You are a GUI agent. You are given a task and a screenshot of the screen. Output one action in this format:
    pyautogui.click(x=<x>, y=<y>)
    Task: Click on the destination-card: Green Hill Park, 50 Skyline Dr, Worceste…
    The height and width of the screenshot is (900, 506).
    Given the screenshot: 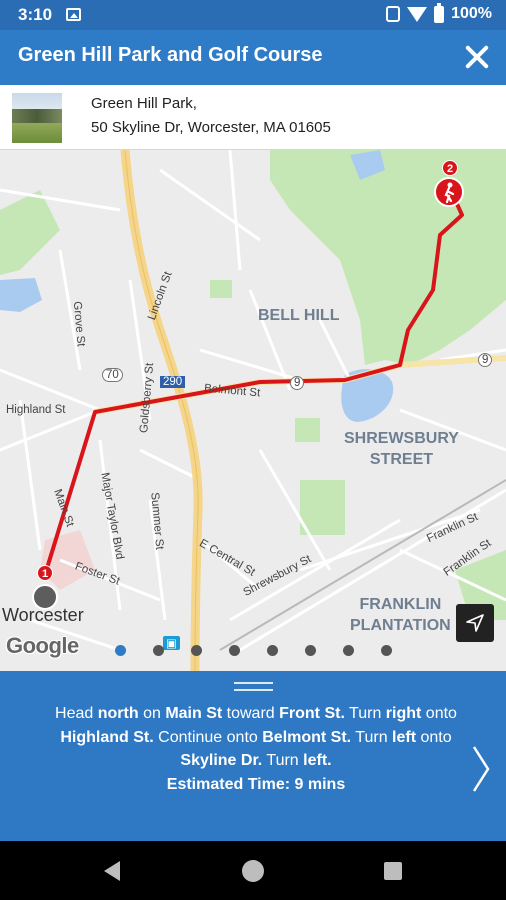 What is the action you would take?
    pyautogui.click(x=253, y=117)
    